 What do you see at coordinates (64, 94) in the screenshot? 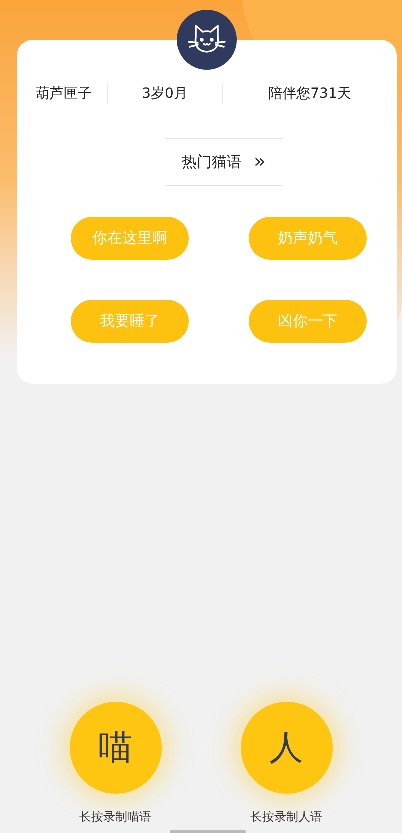
I see `cat-name: 葫芦匣子` at bounding box center [64, 94].